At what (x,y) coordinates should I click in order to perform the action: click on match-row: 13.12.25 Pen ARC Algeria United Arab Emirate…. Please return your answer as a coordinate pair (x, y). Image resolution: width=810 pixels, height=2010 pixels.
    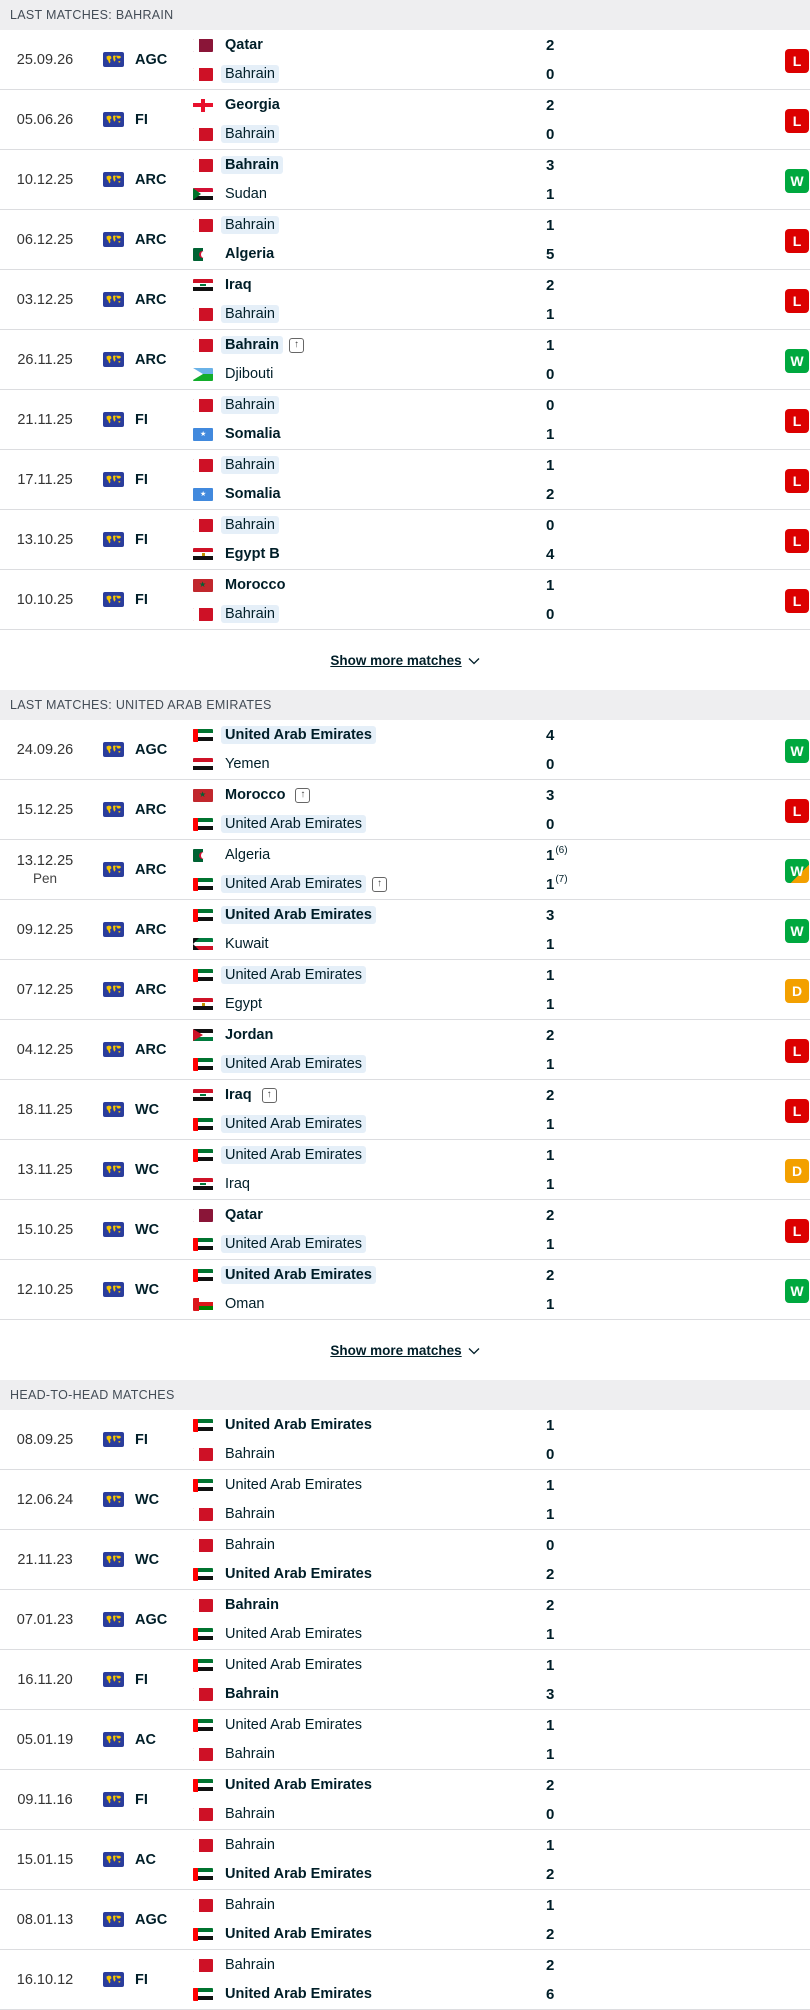
    Looking at the image, I should click on (405, 870).